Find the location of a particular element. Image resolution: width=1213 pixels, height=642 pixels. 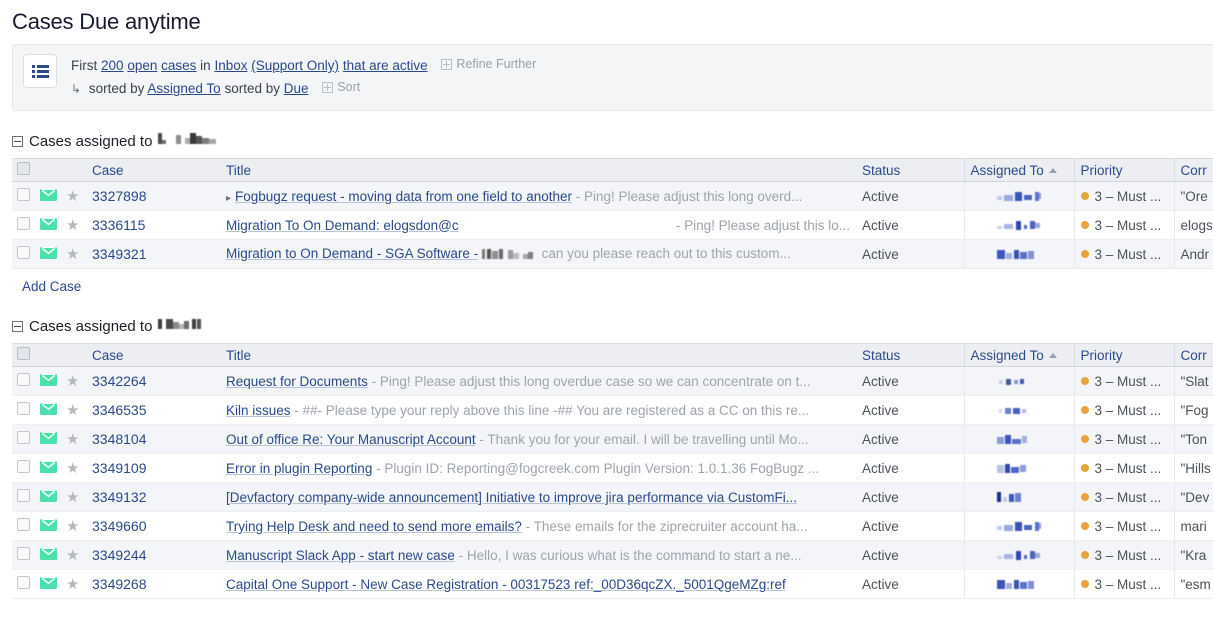

row-case-number-cell: 3327898 is located at coordinates (153, 196).